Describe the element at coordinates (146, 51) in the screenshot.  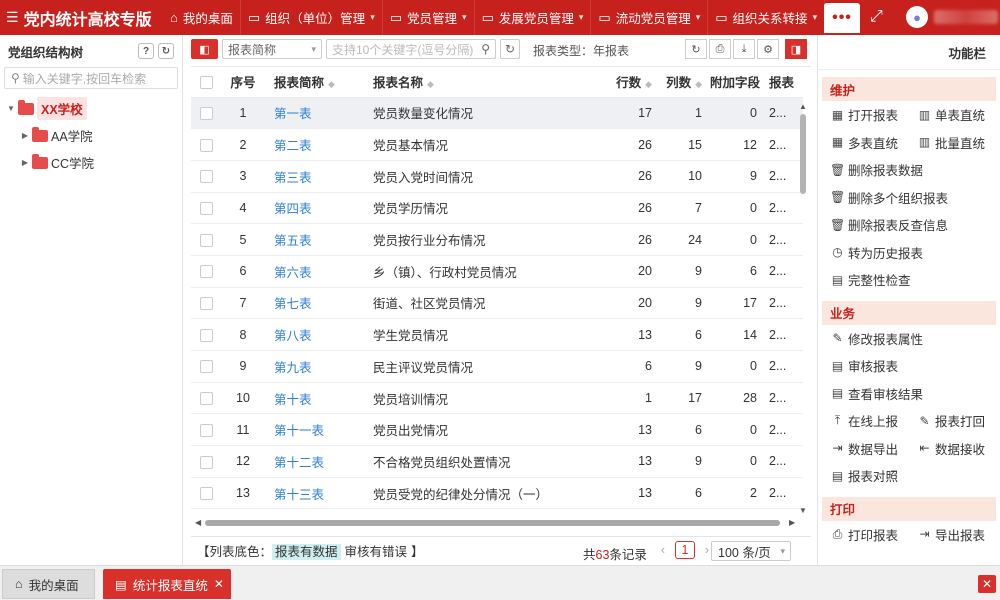
I see `help-icon: ?` at that location.